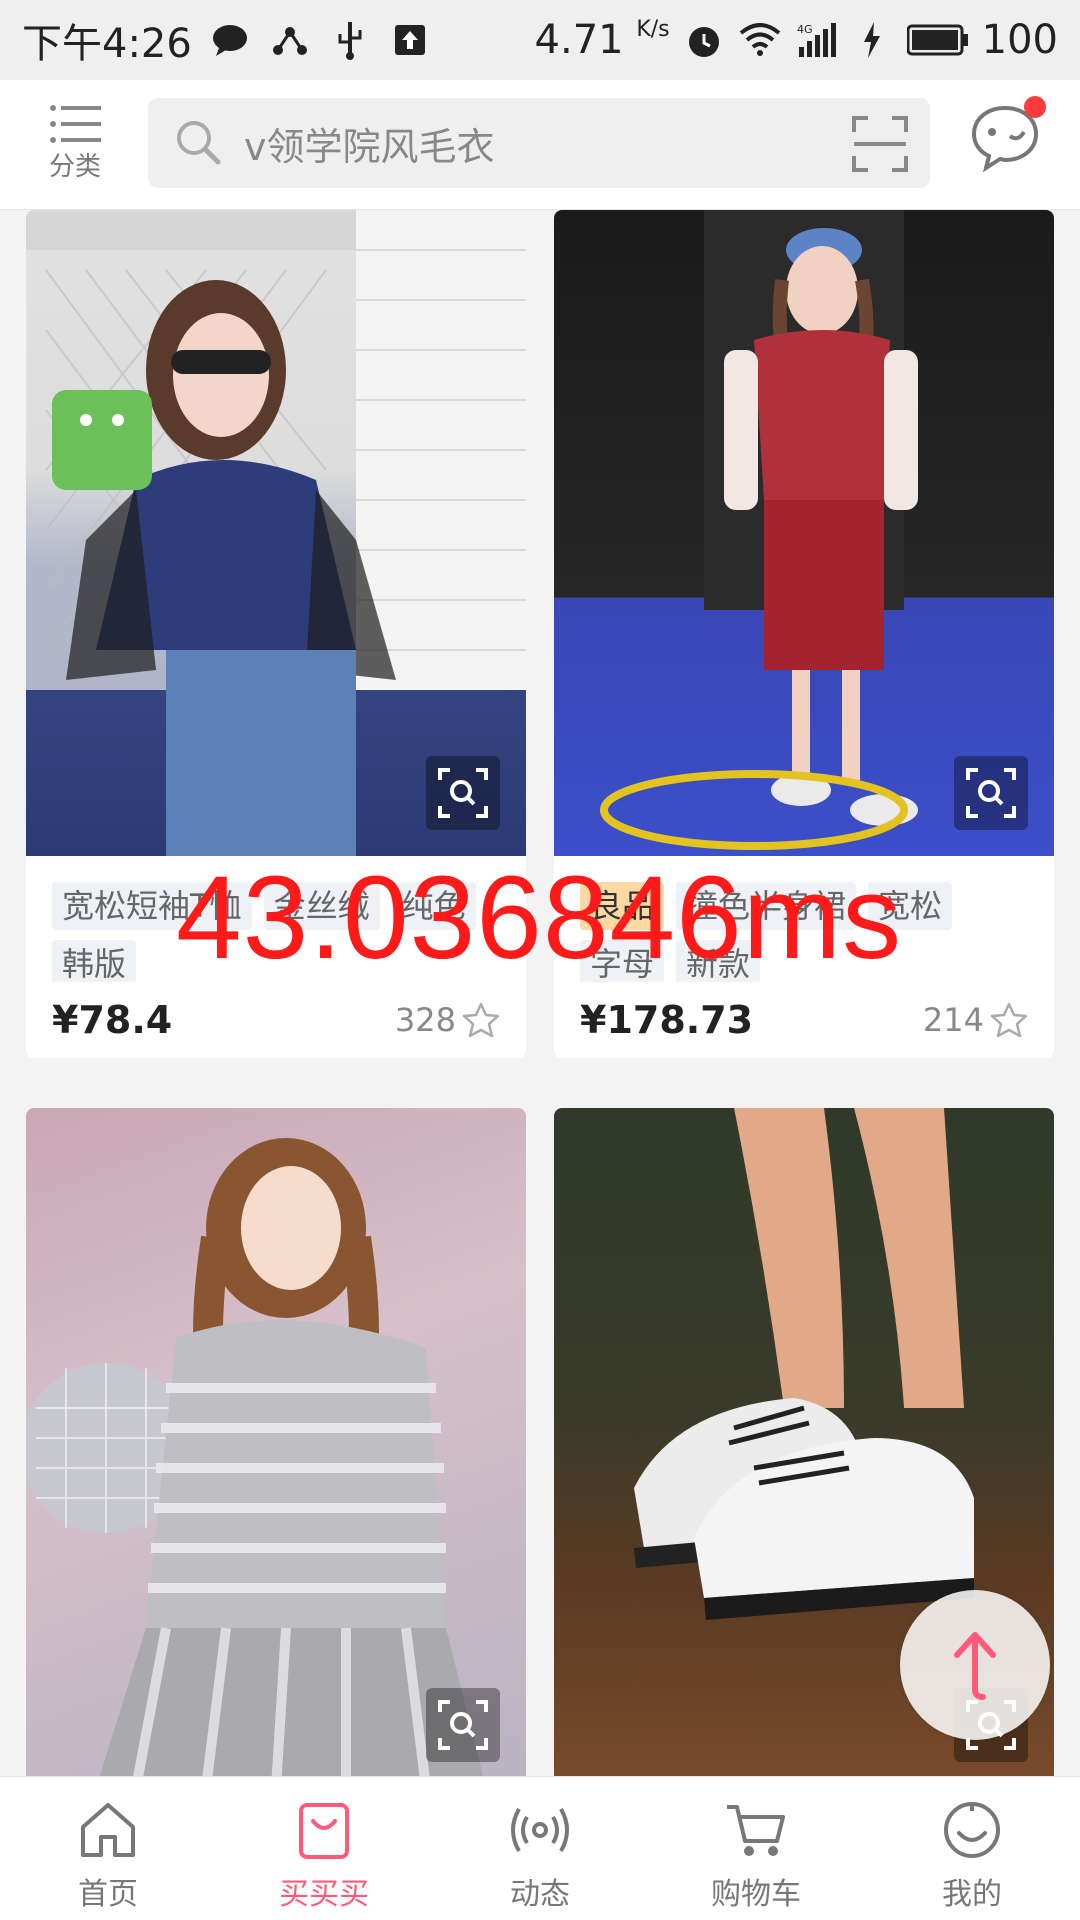 The width and height of the screenshot is (1080, 1920). What do you see at coordinates (602, 40) in the screenshot?
I see `network-speed: 4.71 K/s` at bounding box center [602, 40].